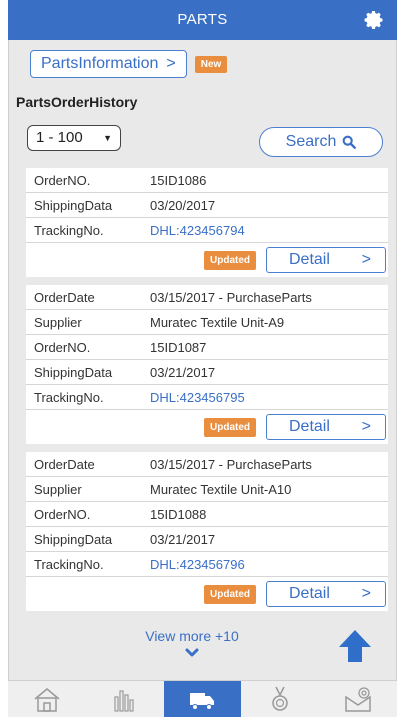  What do you see at coordinates (178, 180) in the screenshot?
I see `order-no-value: 15ID1086` at bounding box center [178, 180].